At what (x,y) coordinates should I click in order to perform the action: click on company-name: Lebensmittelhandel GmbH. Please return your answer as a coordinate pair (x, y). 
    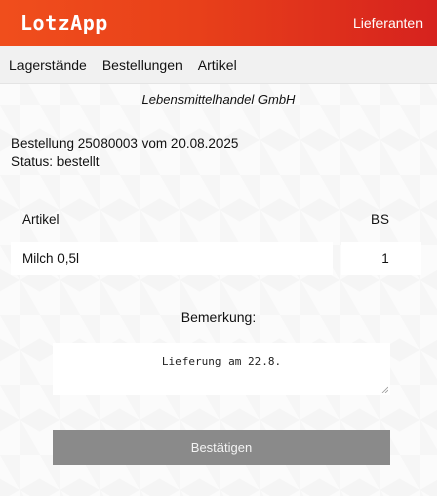
    Looking at the image, I should click on (218, 99).